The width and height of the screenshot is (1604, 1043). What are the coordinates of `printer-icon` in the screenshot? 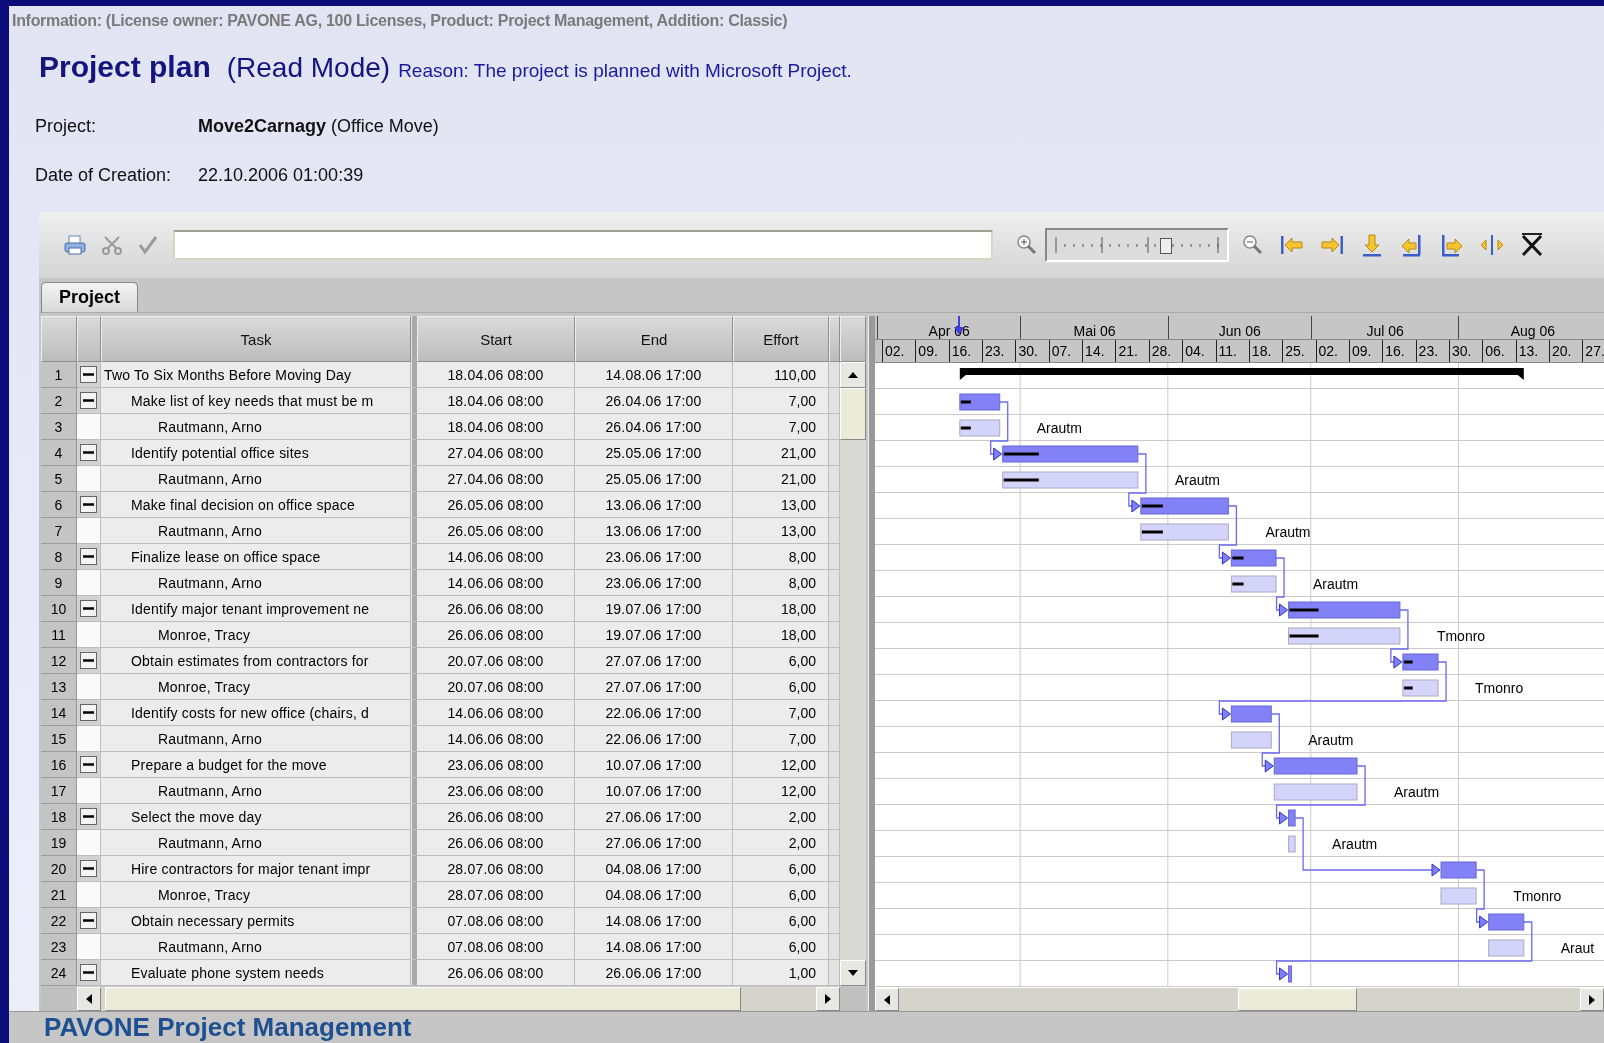 It's located at (75, 245).